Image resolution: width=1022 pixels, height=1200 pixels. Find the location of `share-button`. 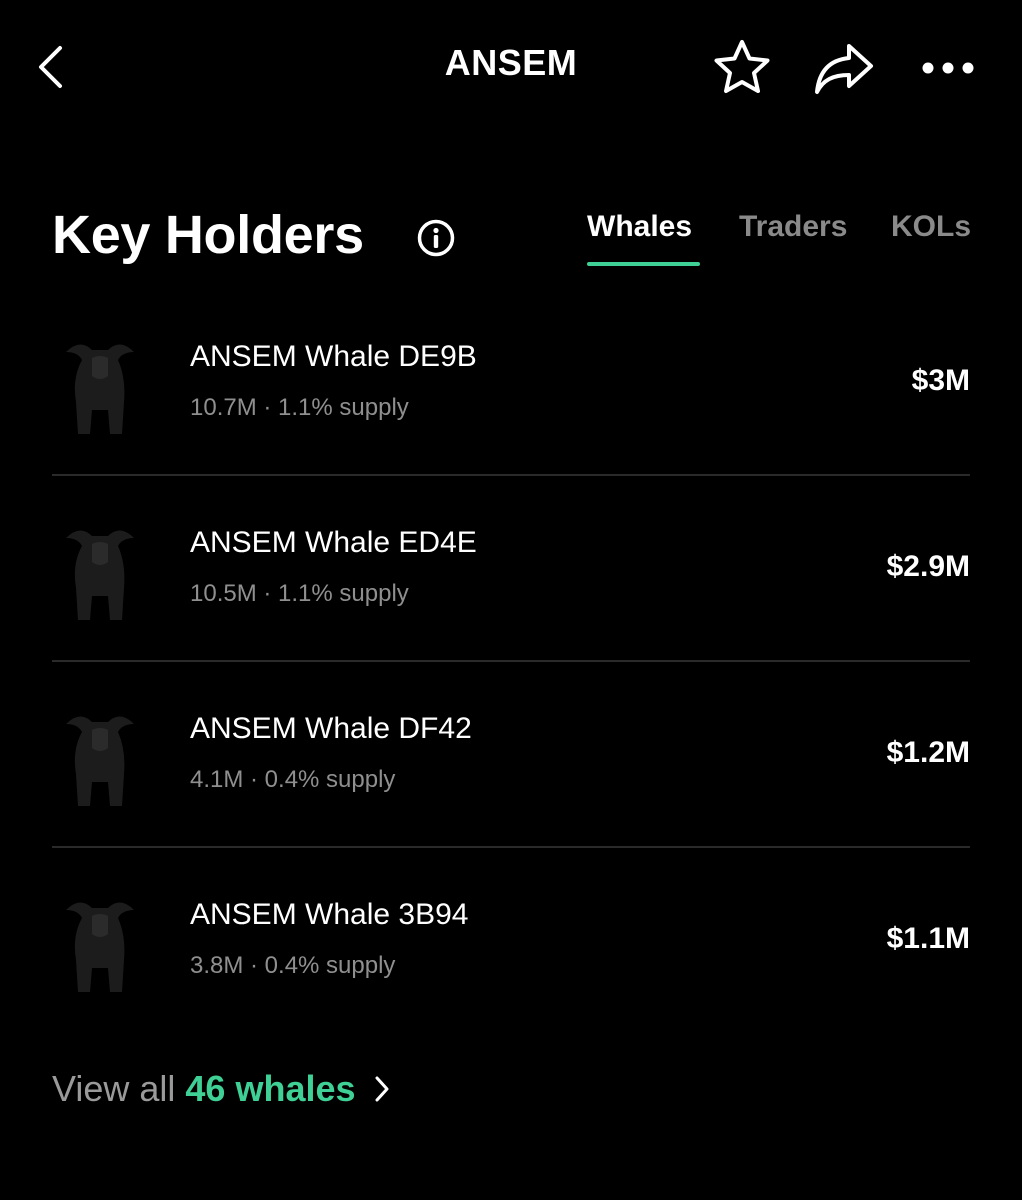

share-button is located at coordinates (844, 68).